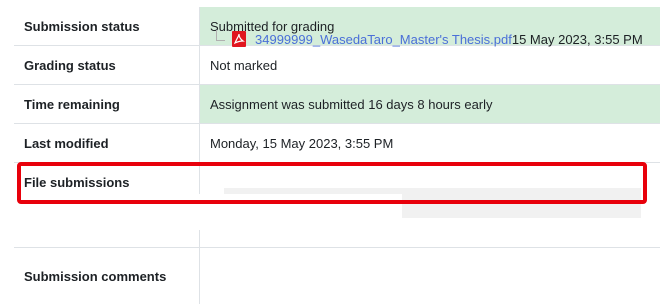 The height and width of the screenshot is (304, 660). I want to click on row-value-submission-comments, so click(430, 276).